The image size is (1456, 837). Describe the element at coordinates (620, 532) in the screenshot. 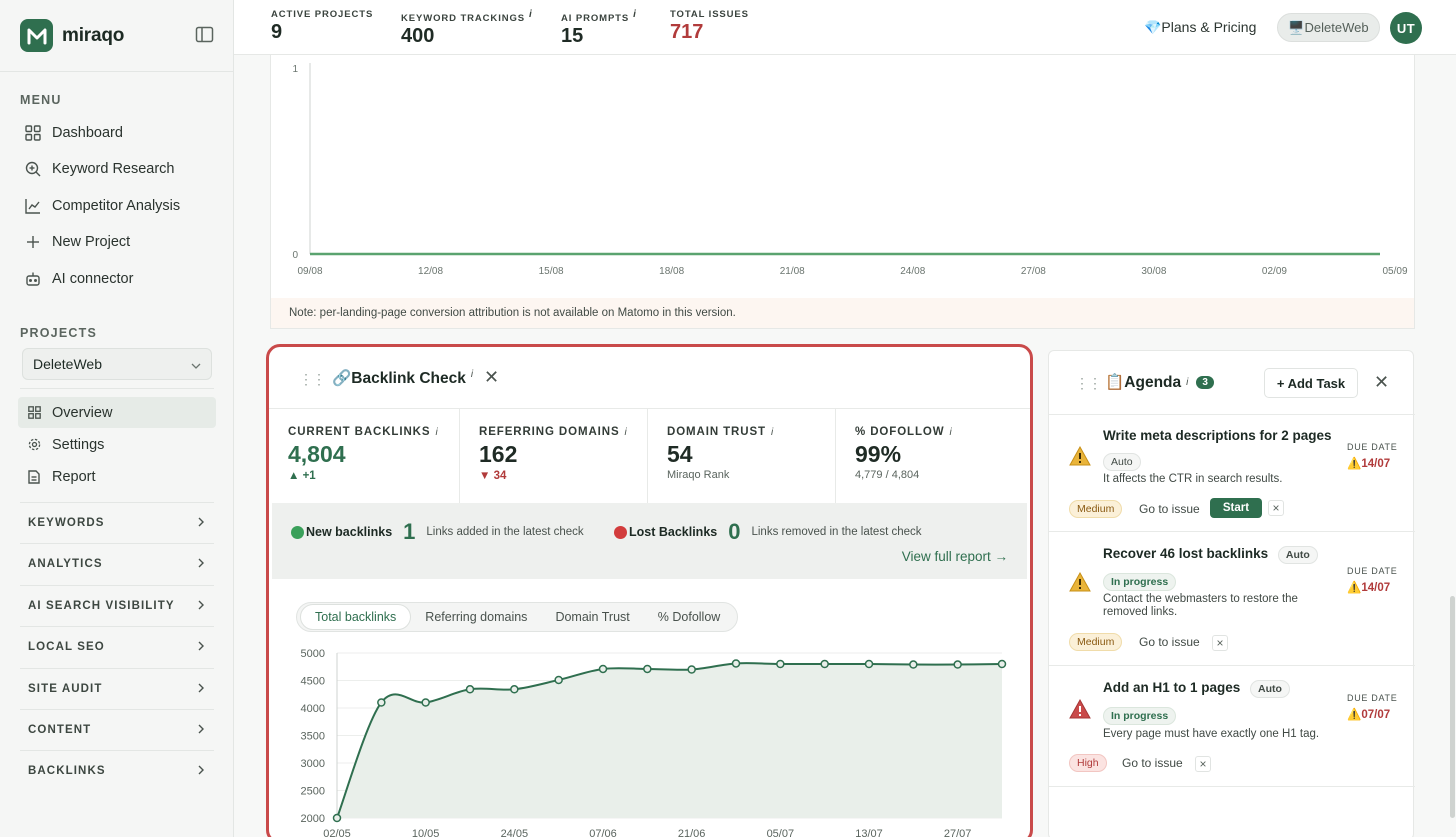

I see `red-dot-icon` at that location.